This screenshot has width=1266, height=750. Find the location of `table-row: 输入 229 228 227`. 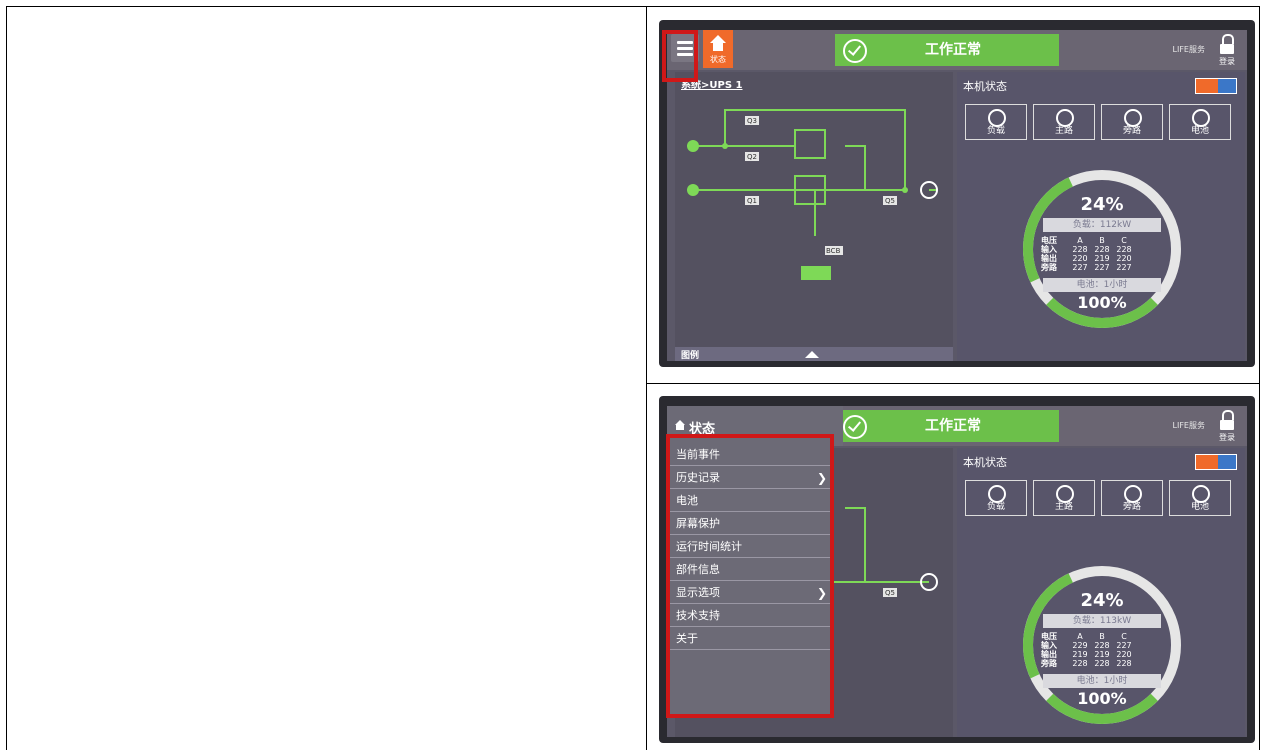

table-row: 输入 229 228 227 is located at coordinates (1102, 645).